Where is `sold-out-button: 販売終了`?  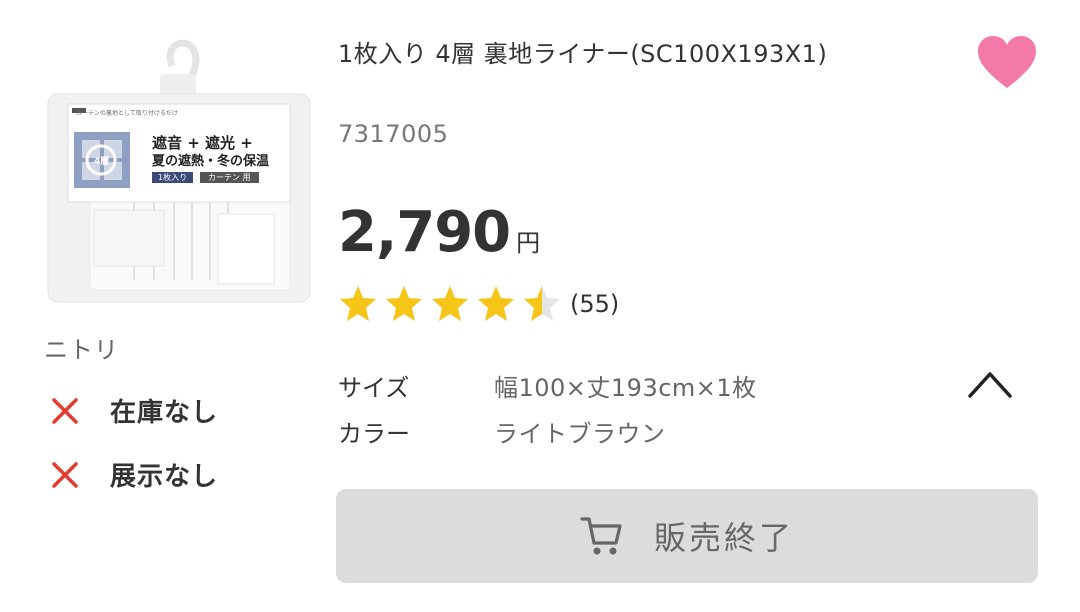 sold-out-button: 販売終了 is located at coordinates (687, 536).